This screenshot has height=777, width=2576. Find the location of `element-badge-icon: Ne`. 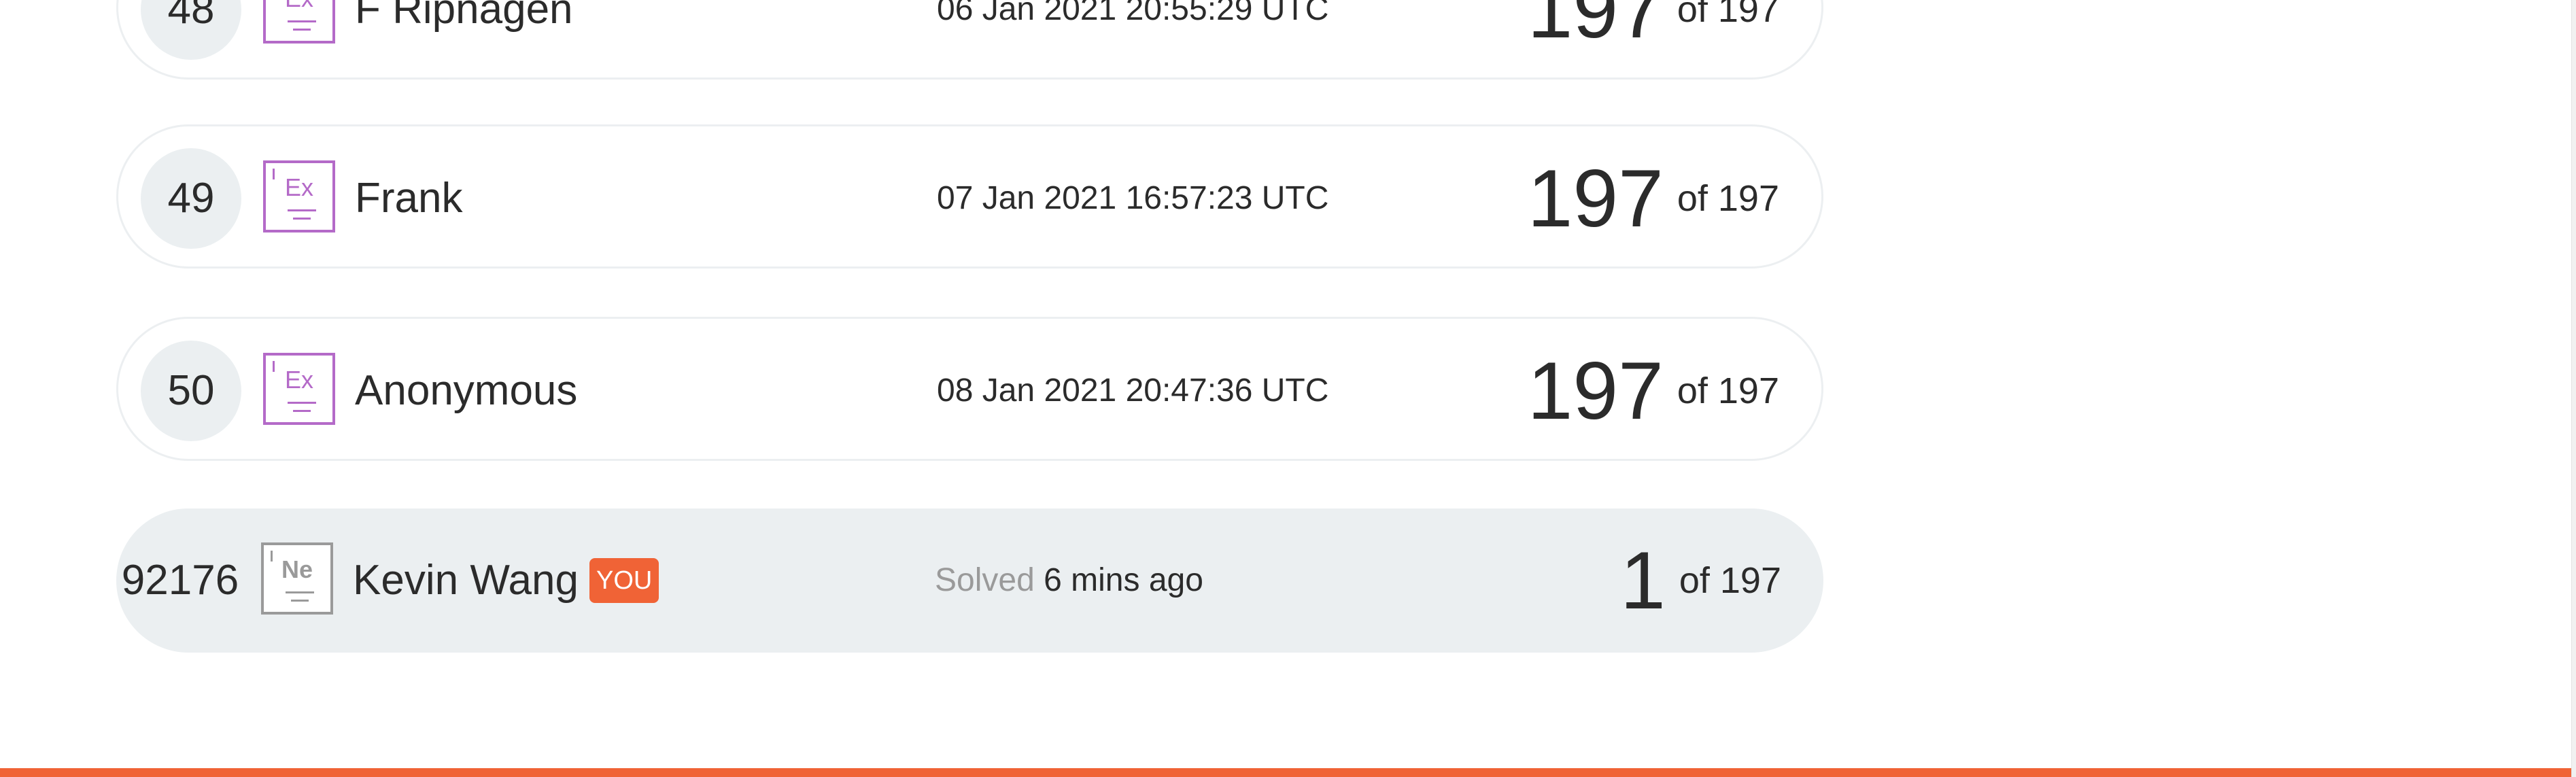

element-badge-icon: Ne is located at coordinates (297, 578).